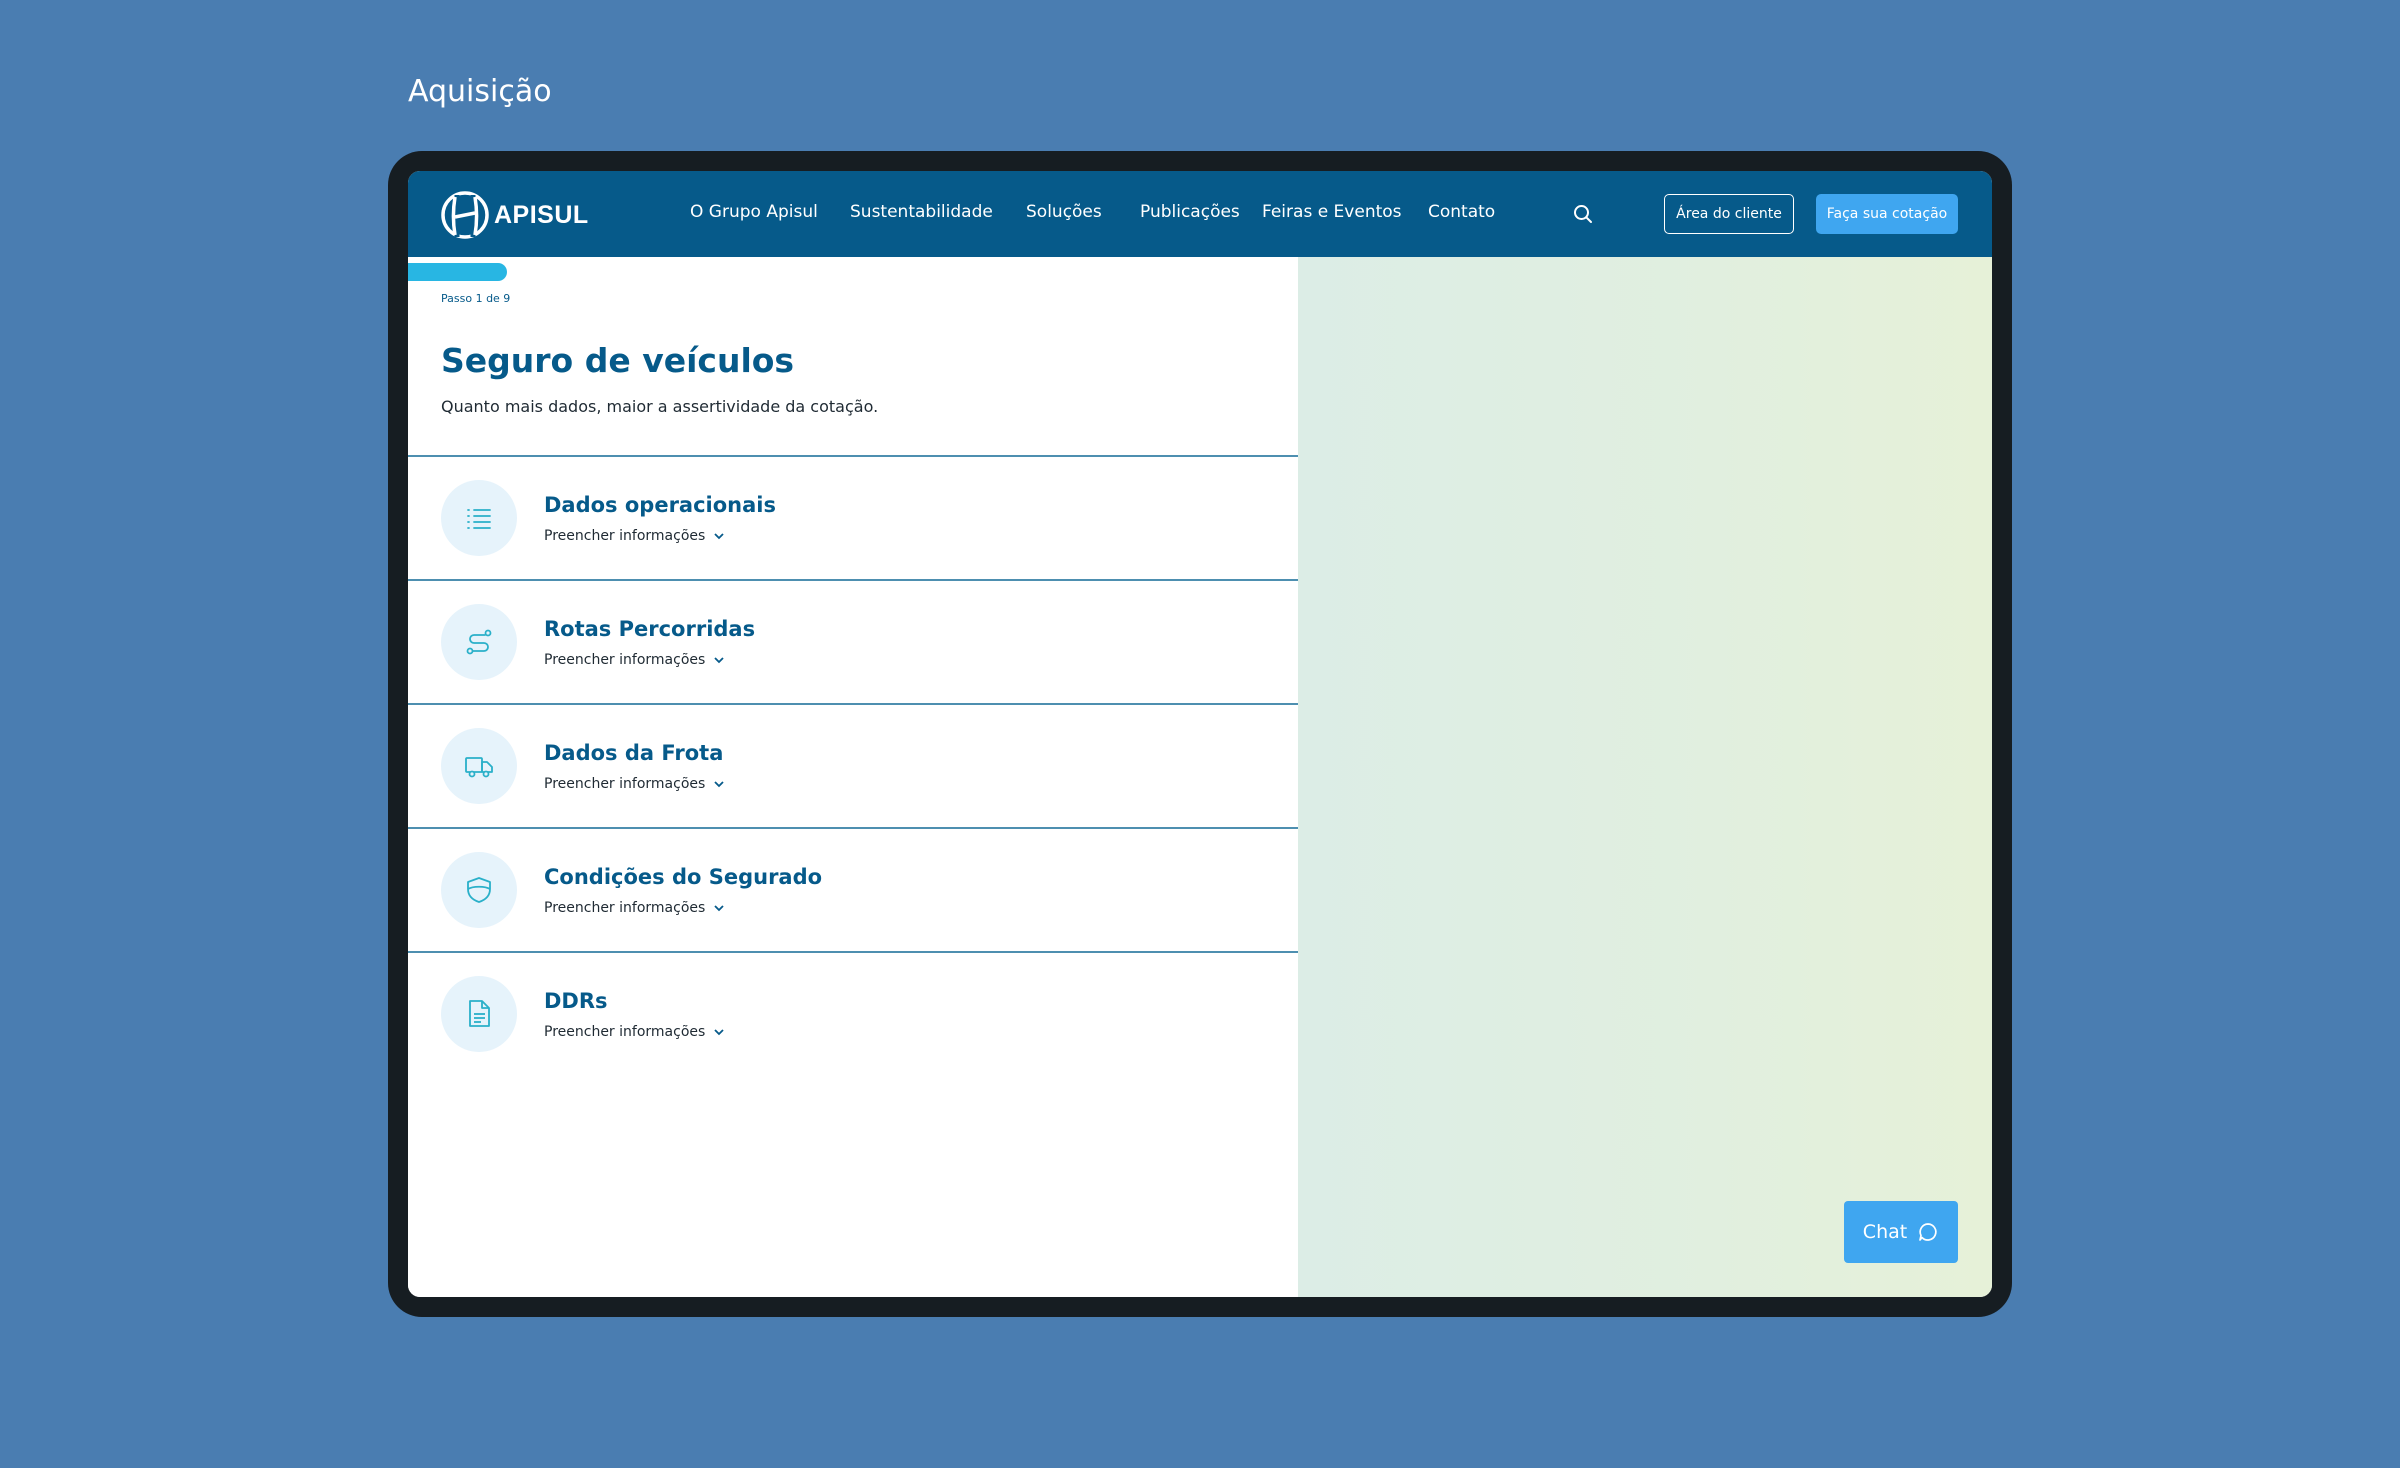  What do you see at coordinates (457, 272) in the screenshot?
I see `progress-fill` at bounding box center [457, 272].